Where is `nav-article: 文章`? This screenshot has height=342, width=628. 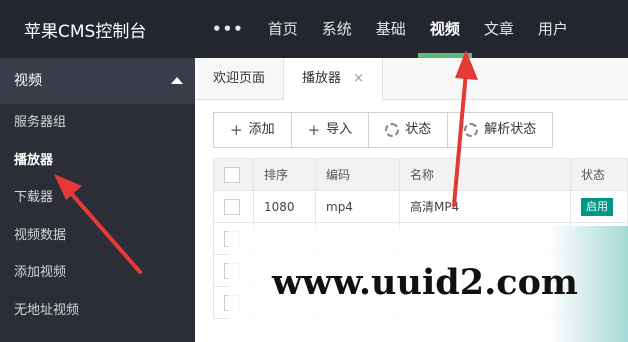
nav-article: 文章 is located at coordinates (499, 29).